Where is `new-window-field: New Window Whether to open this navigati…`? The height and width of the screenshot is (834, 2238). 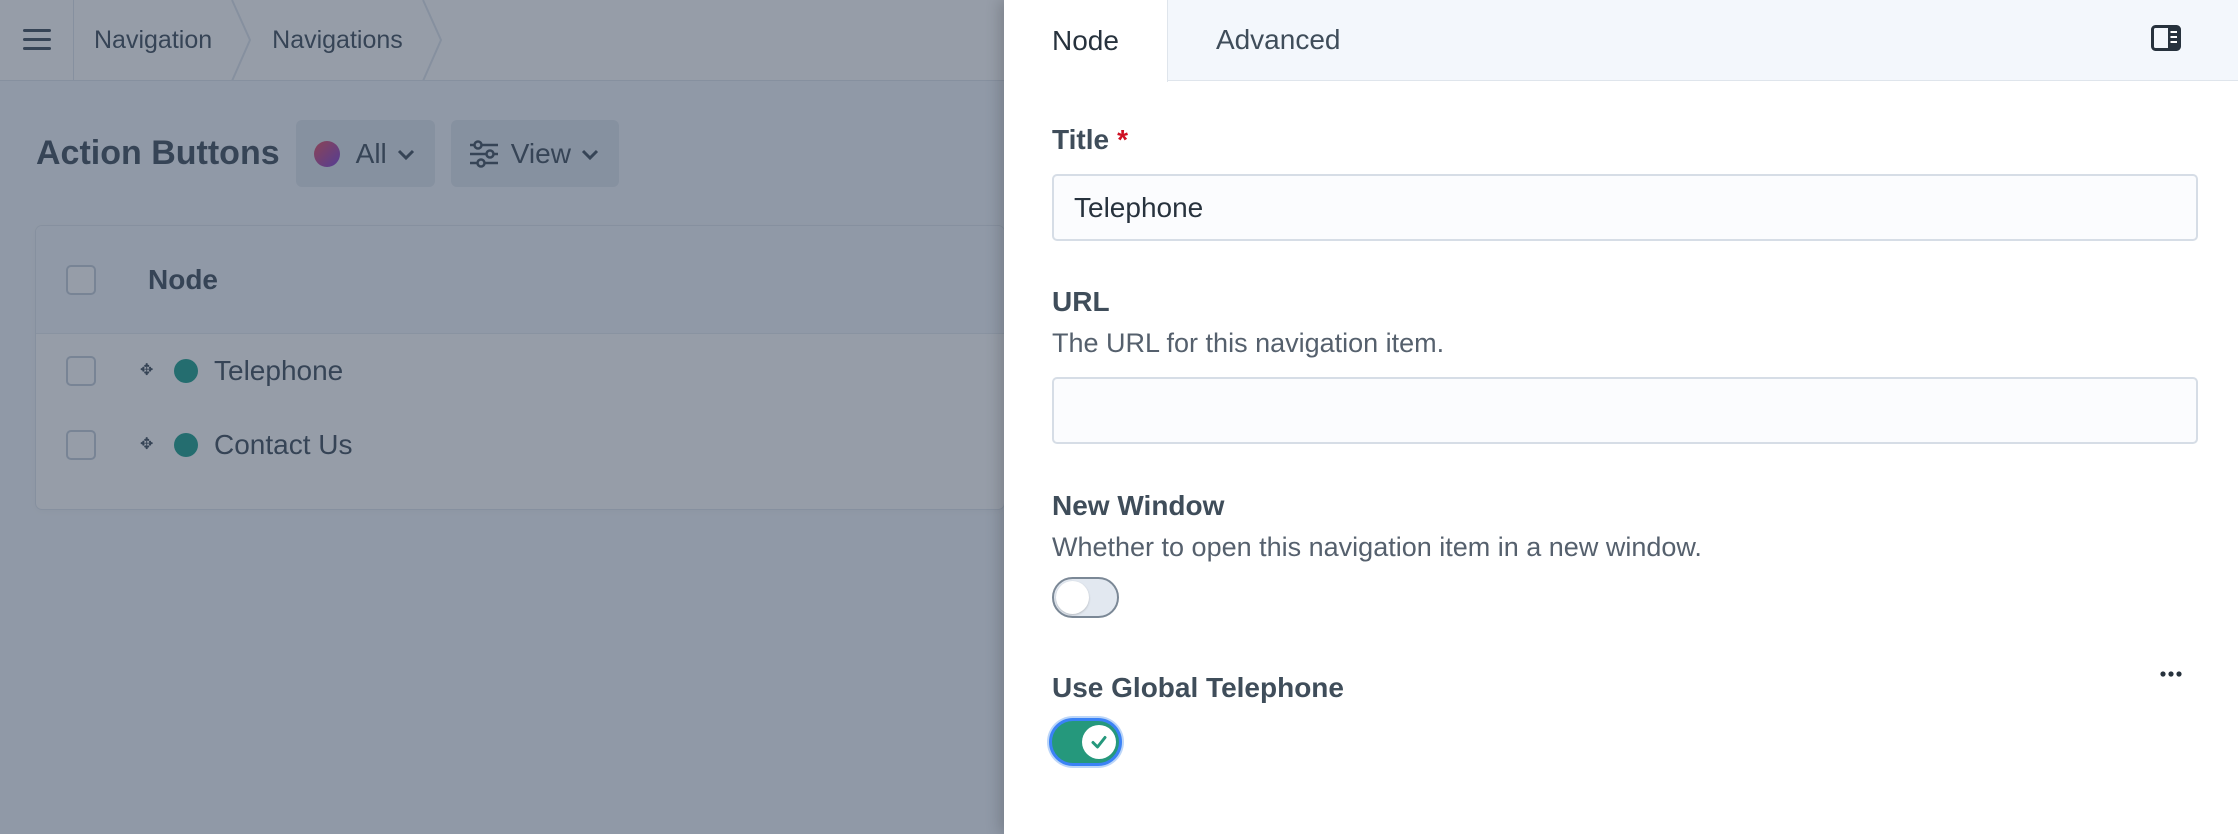 new-window-field: New Window Whether to open this navigati… is located at coordinates (1377, 554).